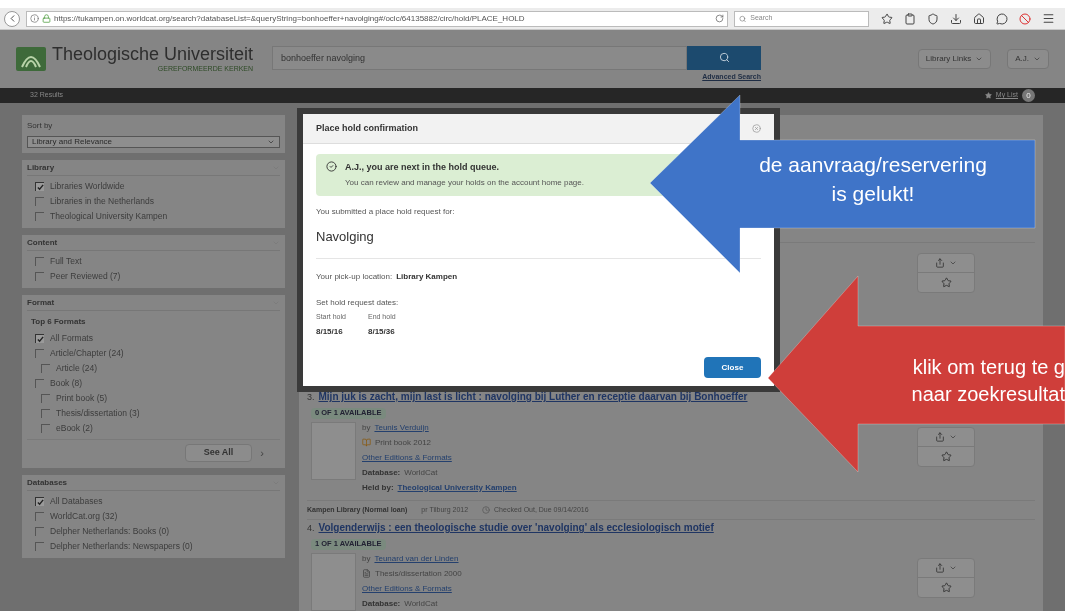 Image resolution: width=1065 pixels, height=611 pixels. What do you see at coordinates (988, 394) in the screenshot?
I see `callout-text: naar zoekresultat` at bounding box center [988, 394].